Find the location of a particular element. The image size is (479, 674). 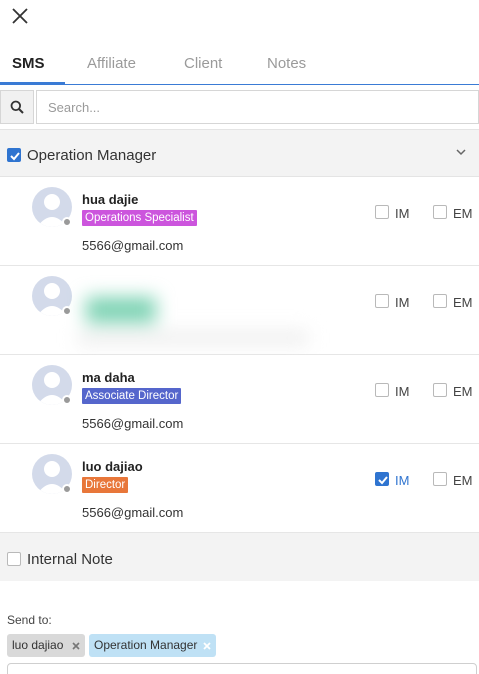

search-icon is located at coordinates (17, 107).